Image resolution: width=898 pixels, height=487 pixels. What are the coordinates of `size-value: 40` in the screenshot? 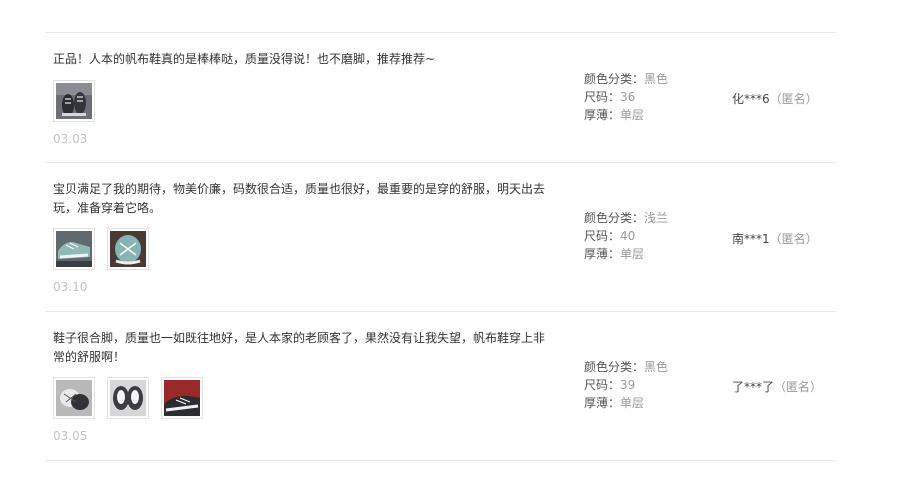 It's located at (628, 236).